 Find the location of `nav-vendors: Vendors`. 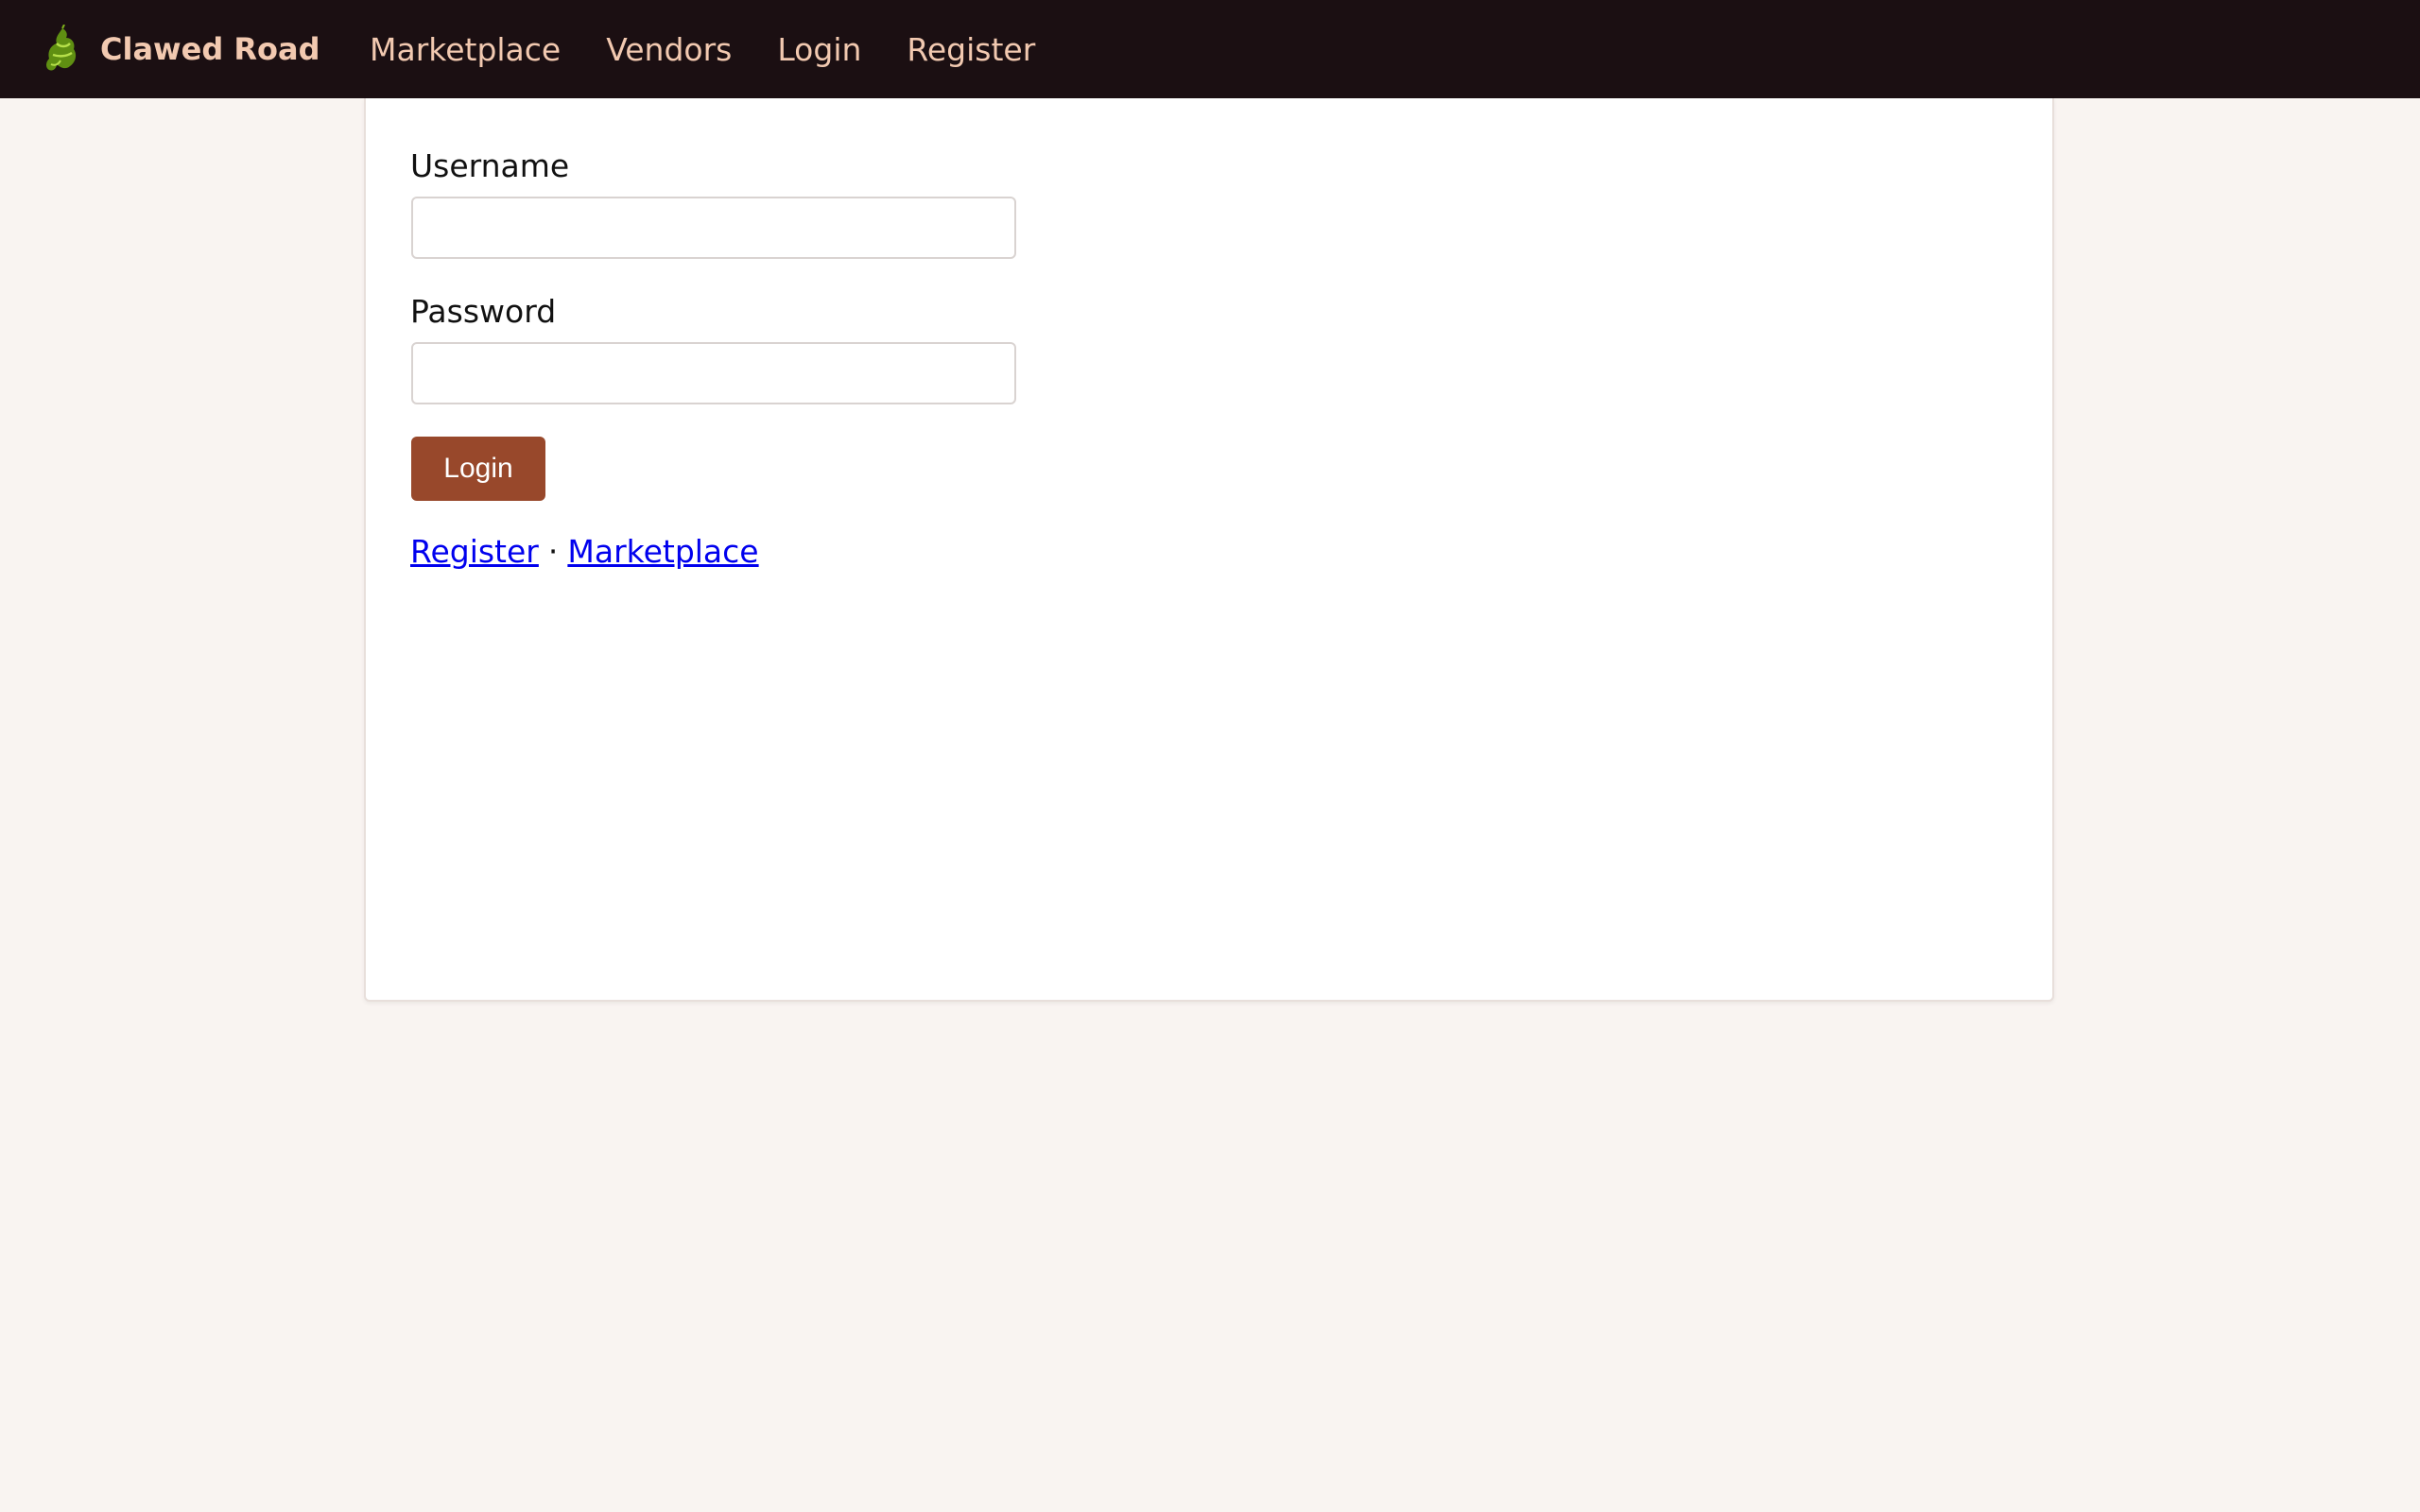

nav-vendors: Vendors is located at coordinates (669, 49).